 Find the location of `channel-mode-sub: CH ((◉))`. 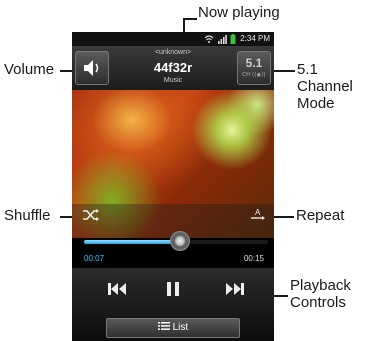

channel-mode-sub: CH ((◉)) is located at coordinates (254, 75).